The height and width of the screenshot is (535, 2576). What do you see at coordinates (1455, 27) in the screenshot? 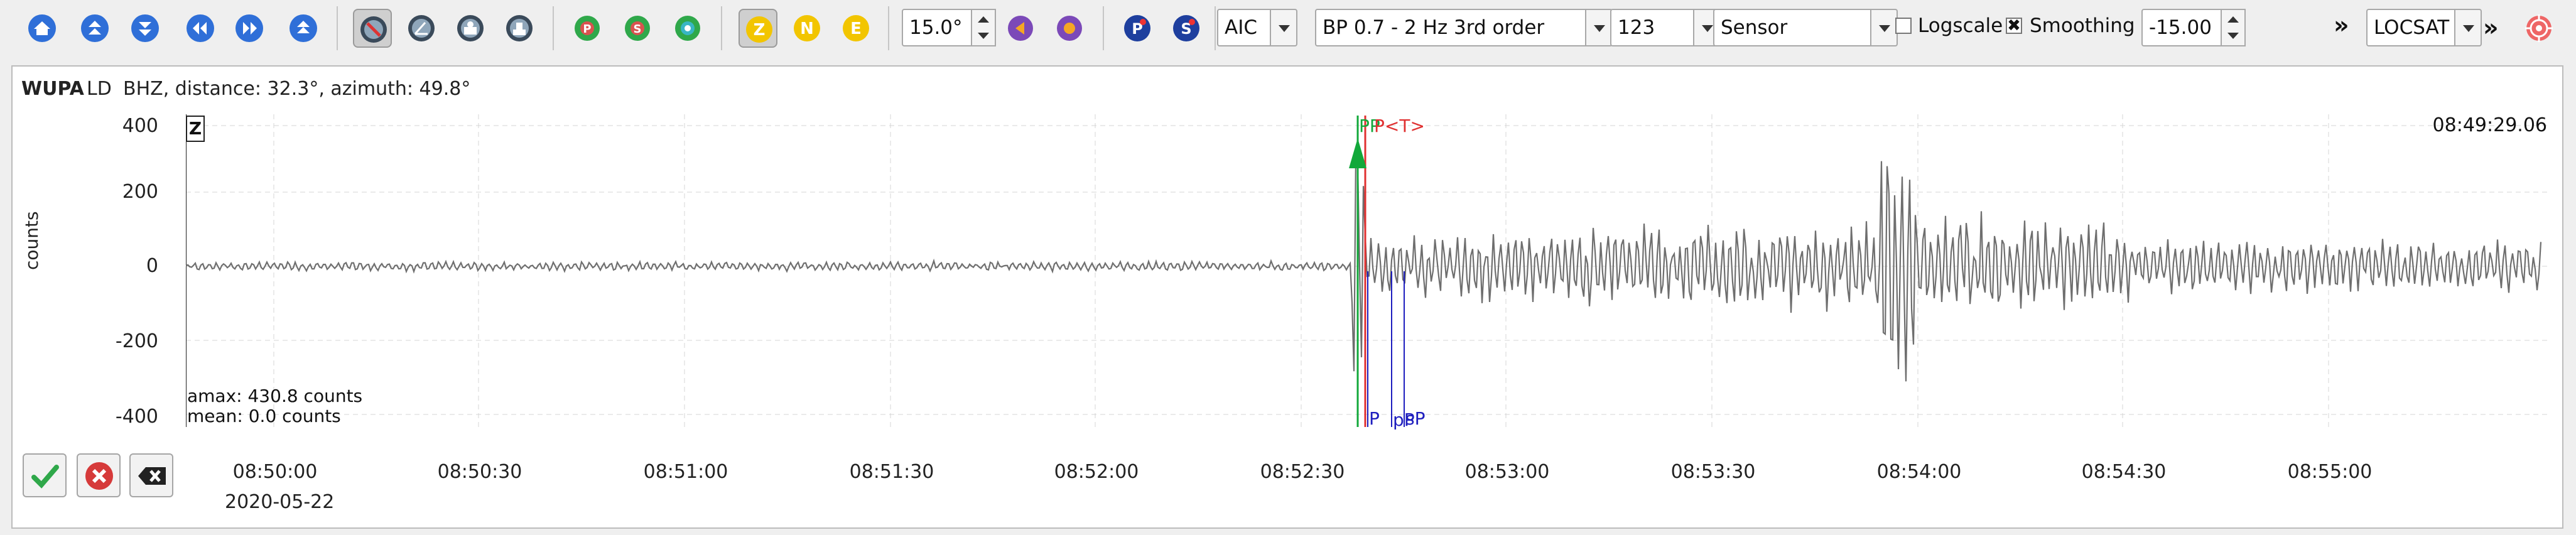
I see `filter-select: BP 0.7 - 2 Hz 3rd order` at bounding box center [1455, 27].